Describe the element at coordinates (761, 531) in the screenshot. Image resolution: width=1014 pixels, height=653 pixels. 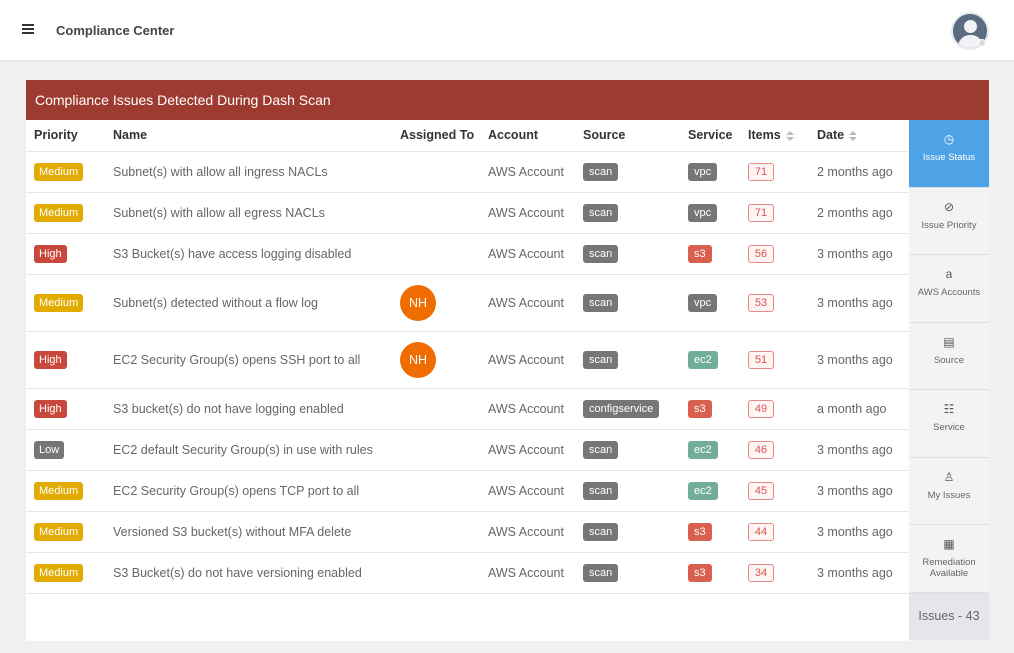
I see `items-count: 44` at that location.